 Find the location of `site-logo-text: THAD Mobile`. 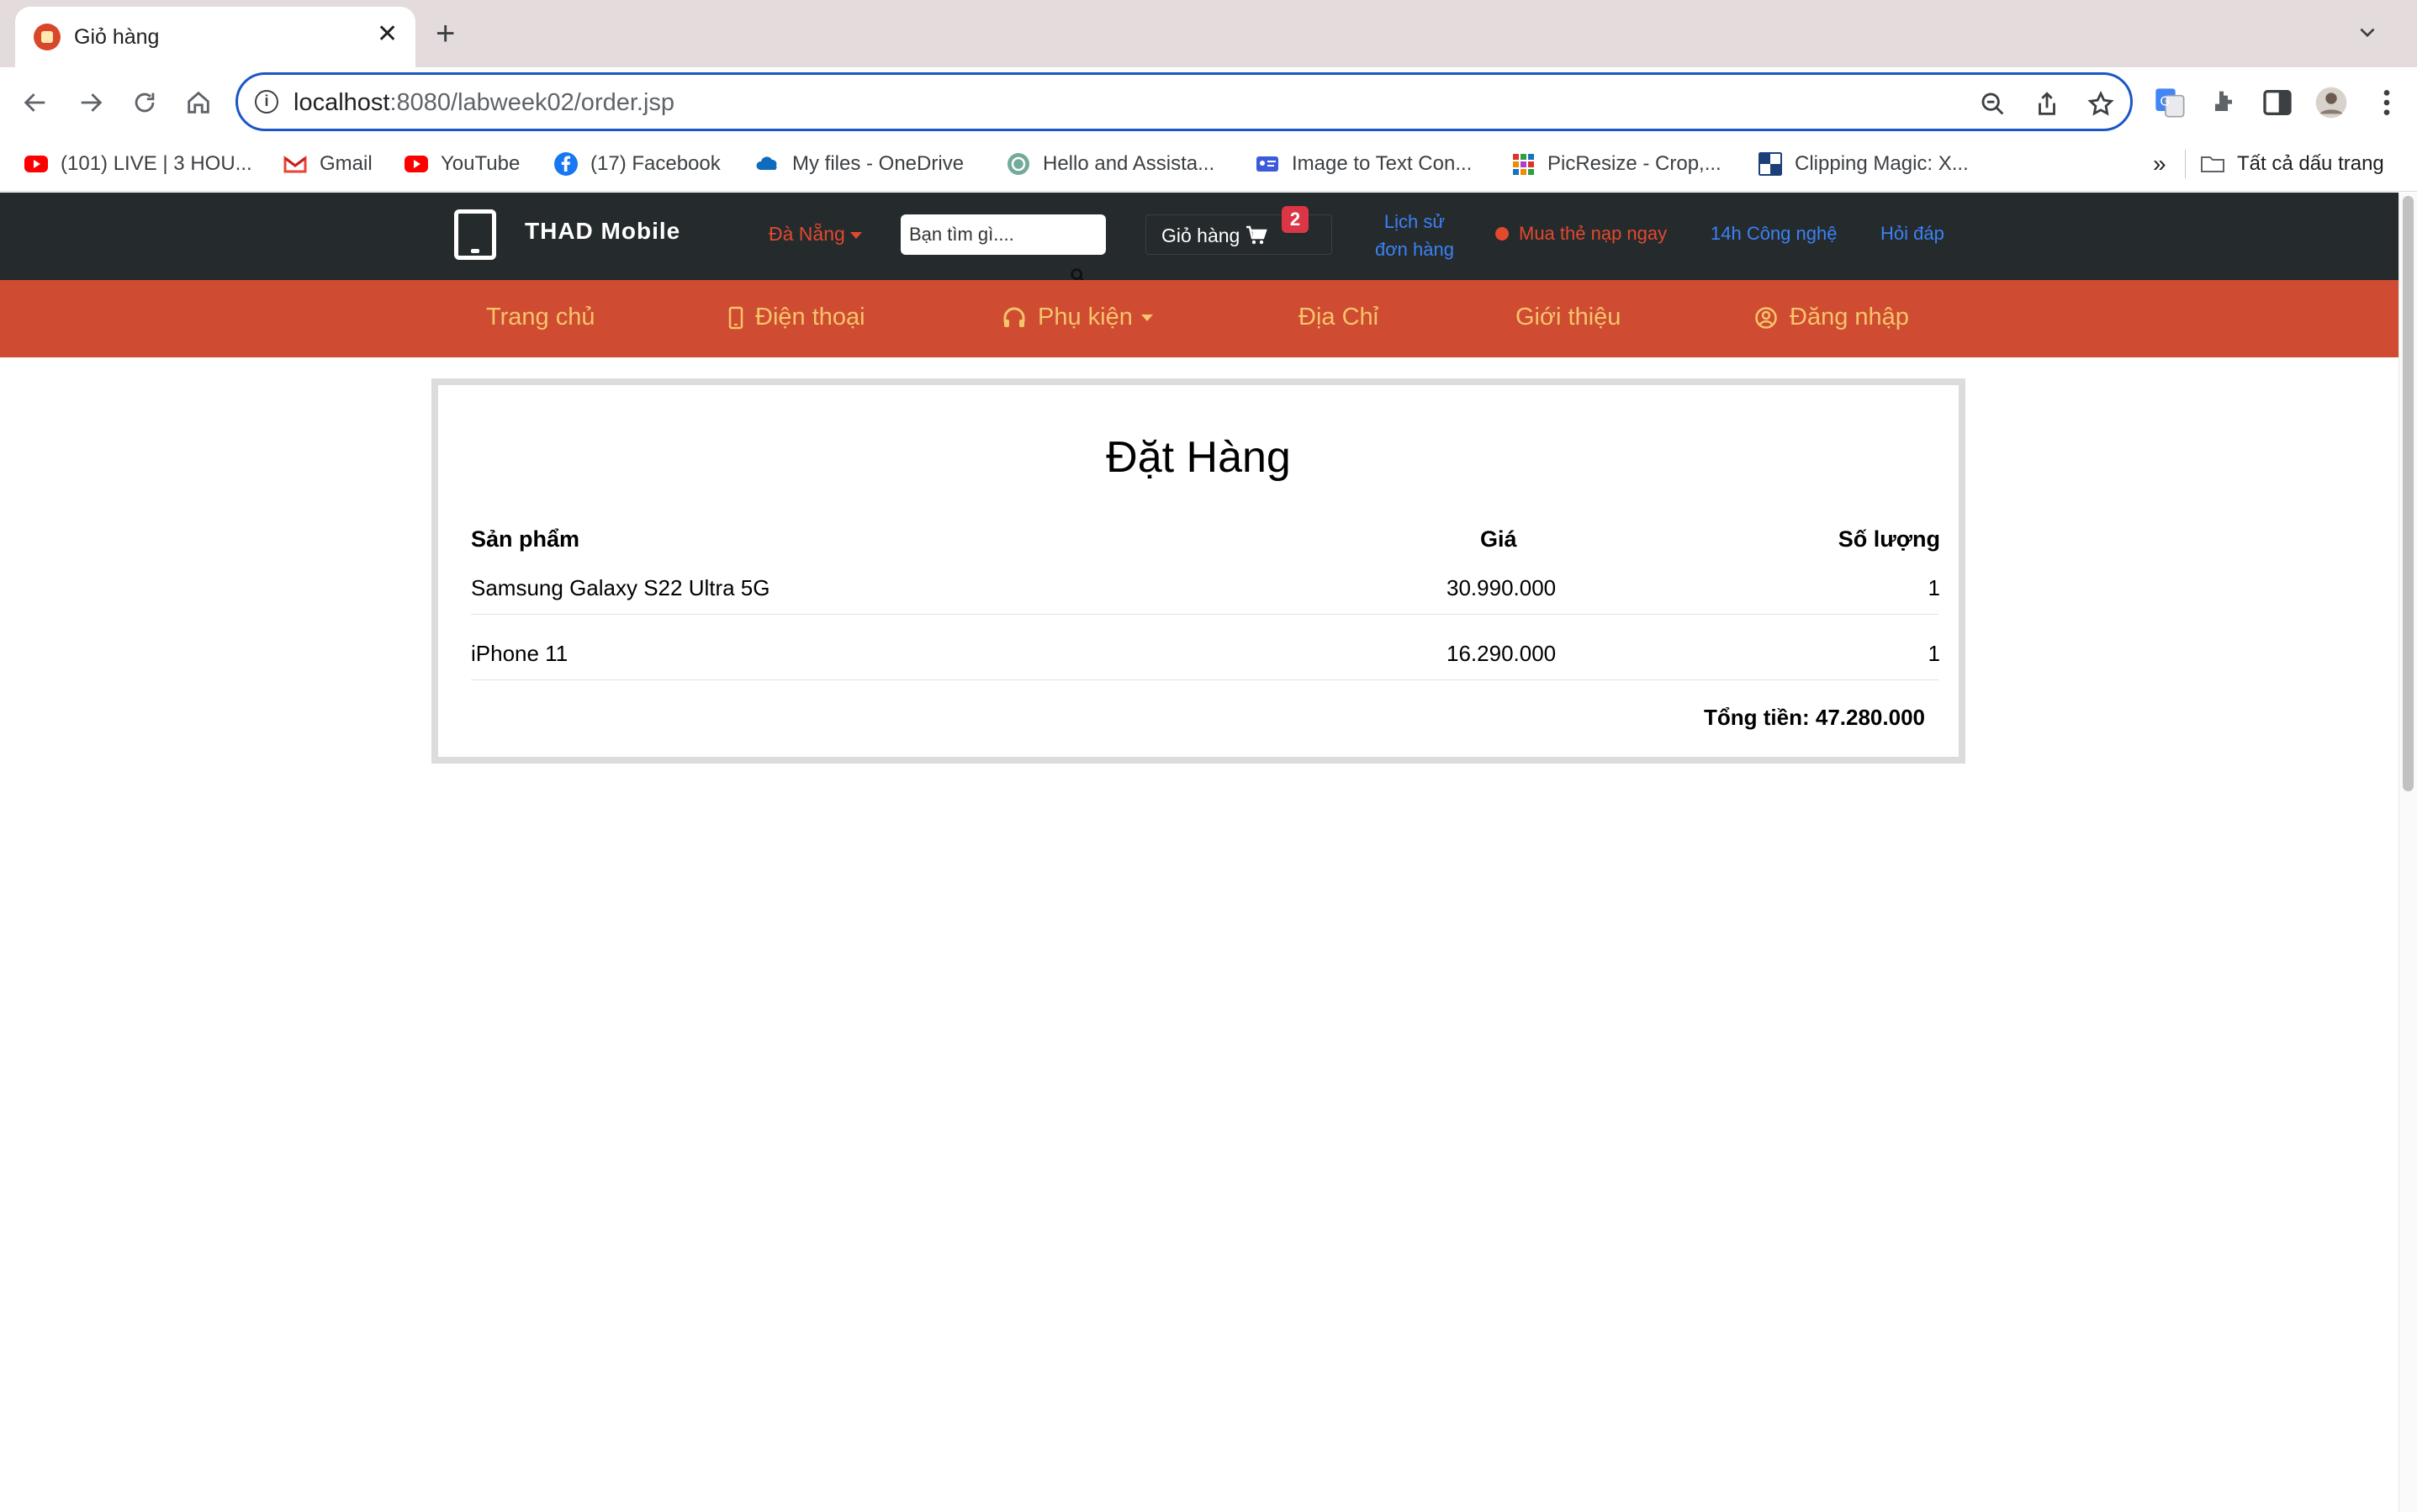

site-logo-text: THAD Mobile is located at coordinates (602, 231).